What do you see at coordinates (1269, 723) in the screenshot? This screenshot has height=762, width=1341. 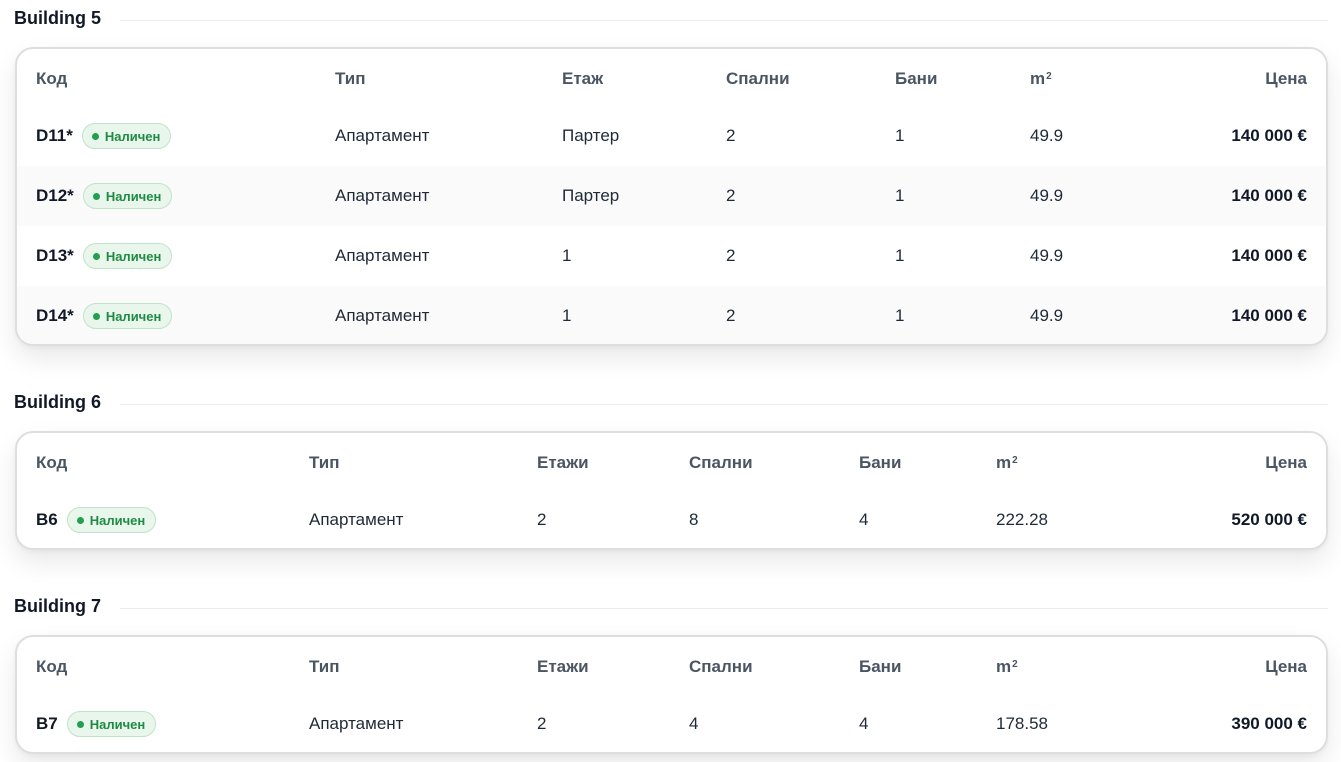 I see `unit-price: 390 000 €` at bounding box center [1269, 723].